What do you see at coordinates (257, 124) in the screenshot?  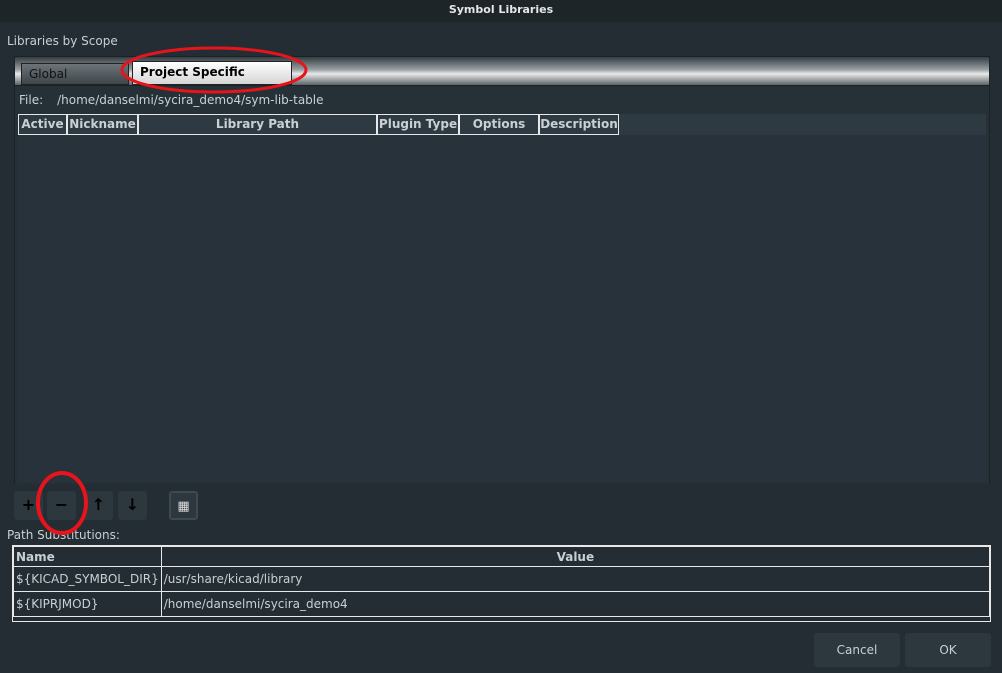 I see `col-library-path: Library Path` at bounding box center [257, 124].